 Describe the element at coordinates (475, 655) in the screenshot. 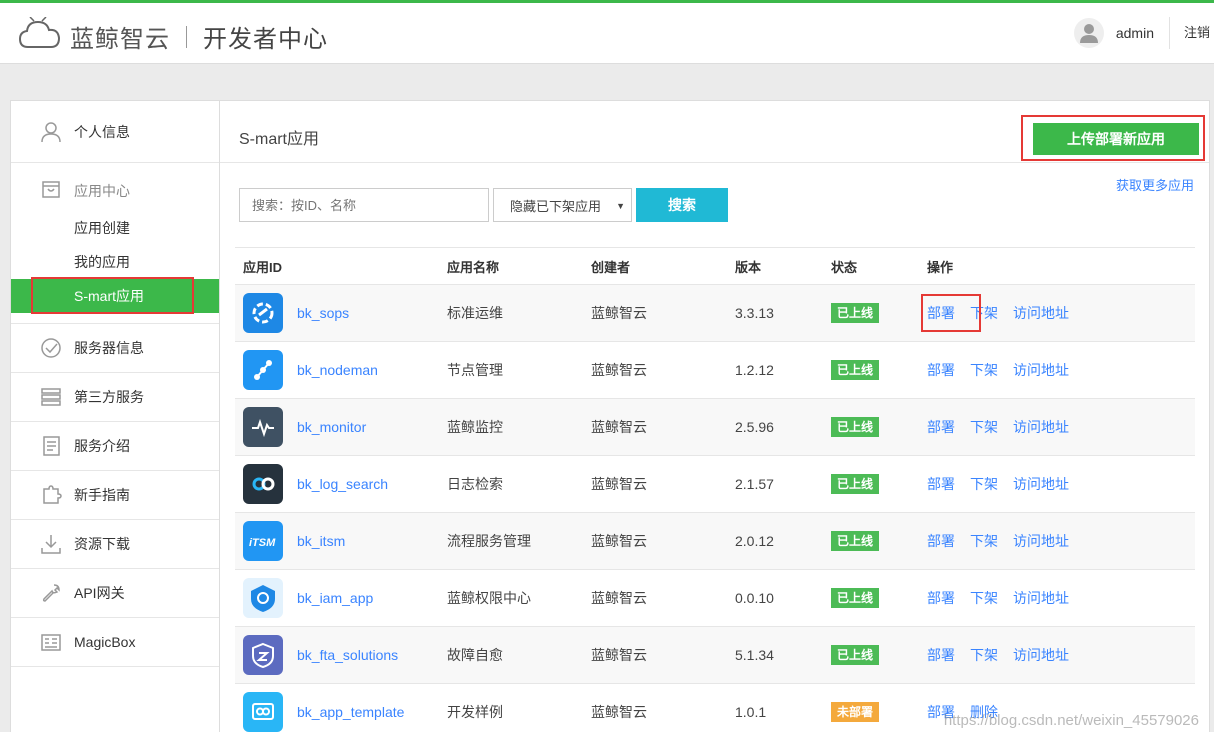

I see `cell-app-name: 故障自愈` at that location.